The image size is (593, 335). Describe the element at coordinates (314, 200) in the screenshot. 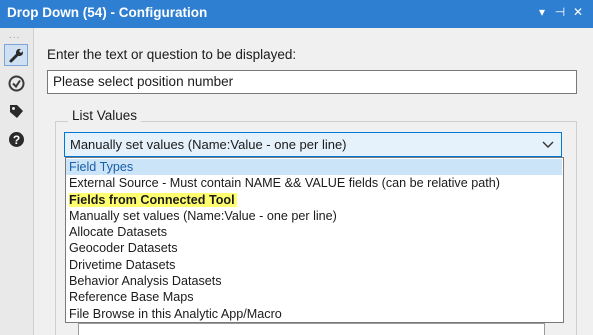

I see `dropdown-option: Fields from Connected Tool` at that location.